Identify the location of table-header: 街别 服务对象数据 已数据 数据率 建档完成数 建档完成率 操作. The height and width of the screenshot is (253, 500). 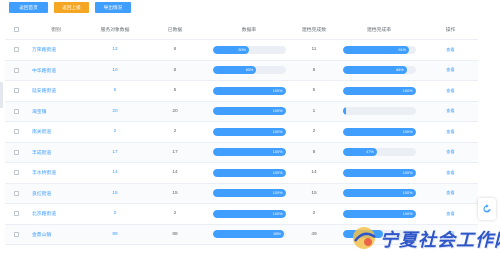
(241, 29).